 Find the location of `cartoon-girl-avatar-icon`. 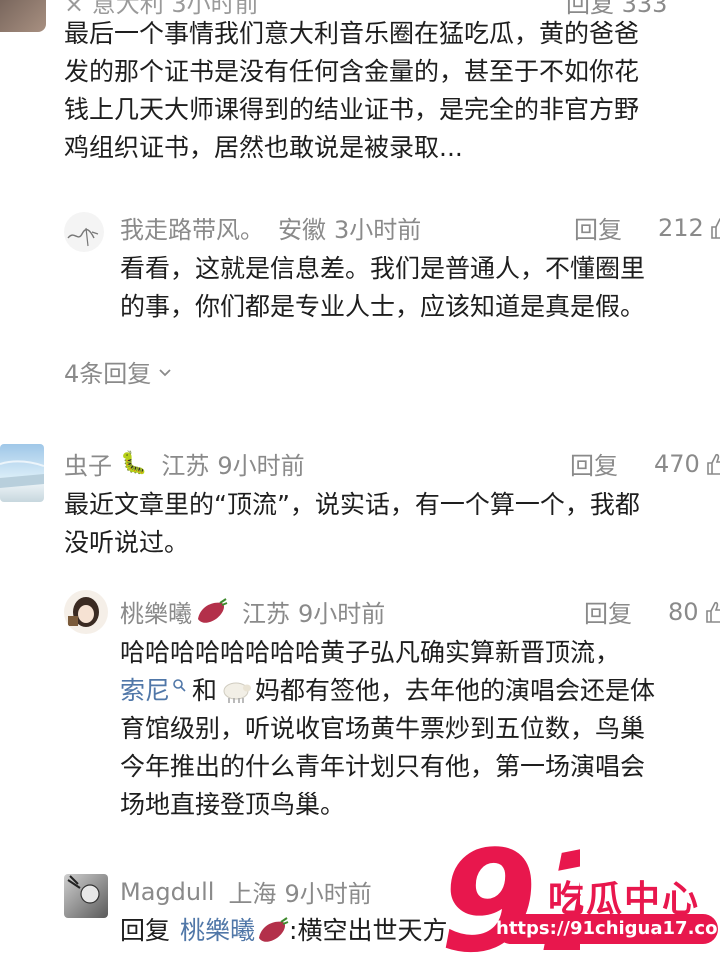

cartoon-girl-avatar-icon is located at coordinates (83, 612).